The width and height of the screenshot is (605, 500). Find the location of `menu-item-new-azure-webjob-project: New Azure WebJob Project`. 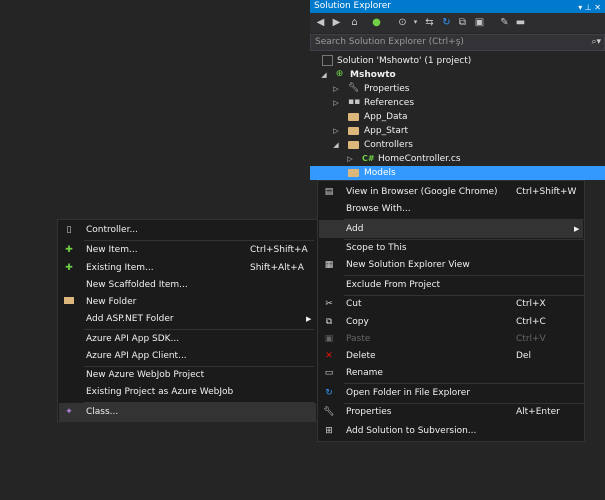

menu-item-new-azure-webjob-project: New Azure WebJob Project is located at coordinates (187, 375).